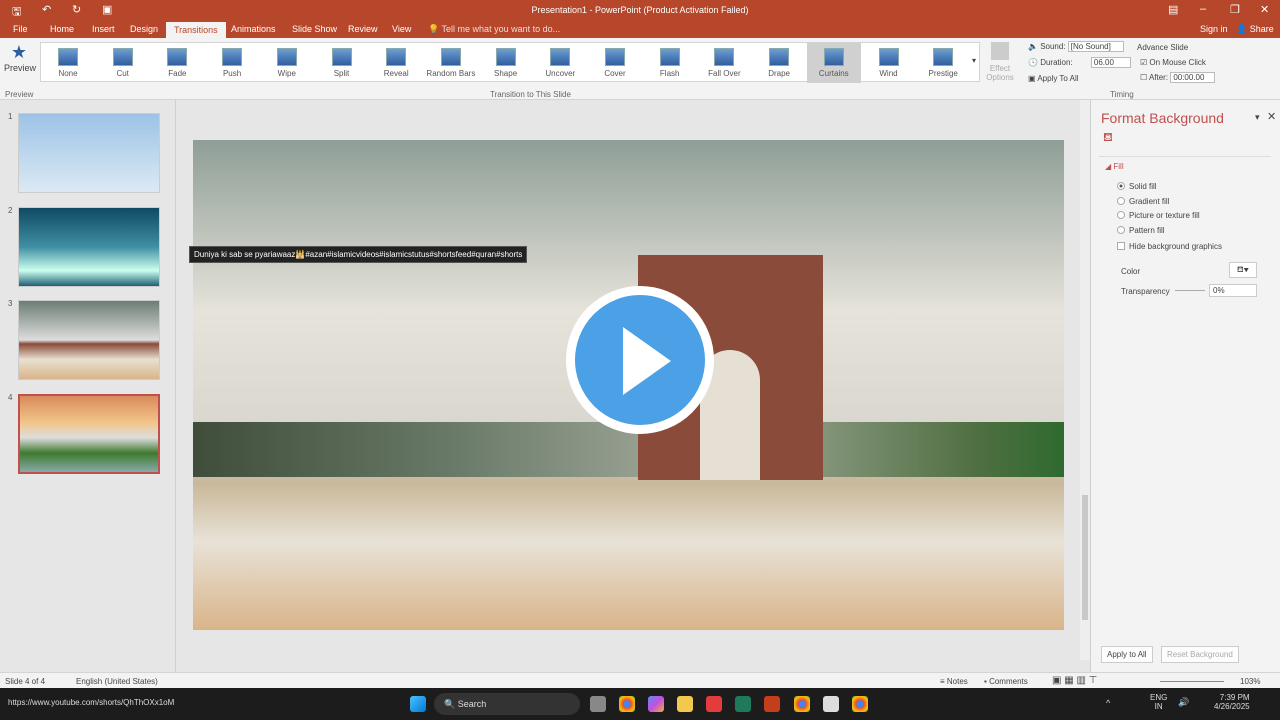 This screenshot has height=720, width=1280. What do you see at coordinates (656, 704) in the screenshot?
I see `copilot-icon` at bounding box center [656, 704].